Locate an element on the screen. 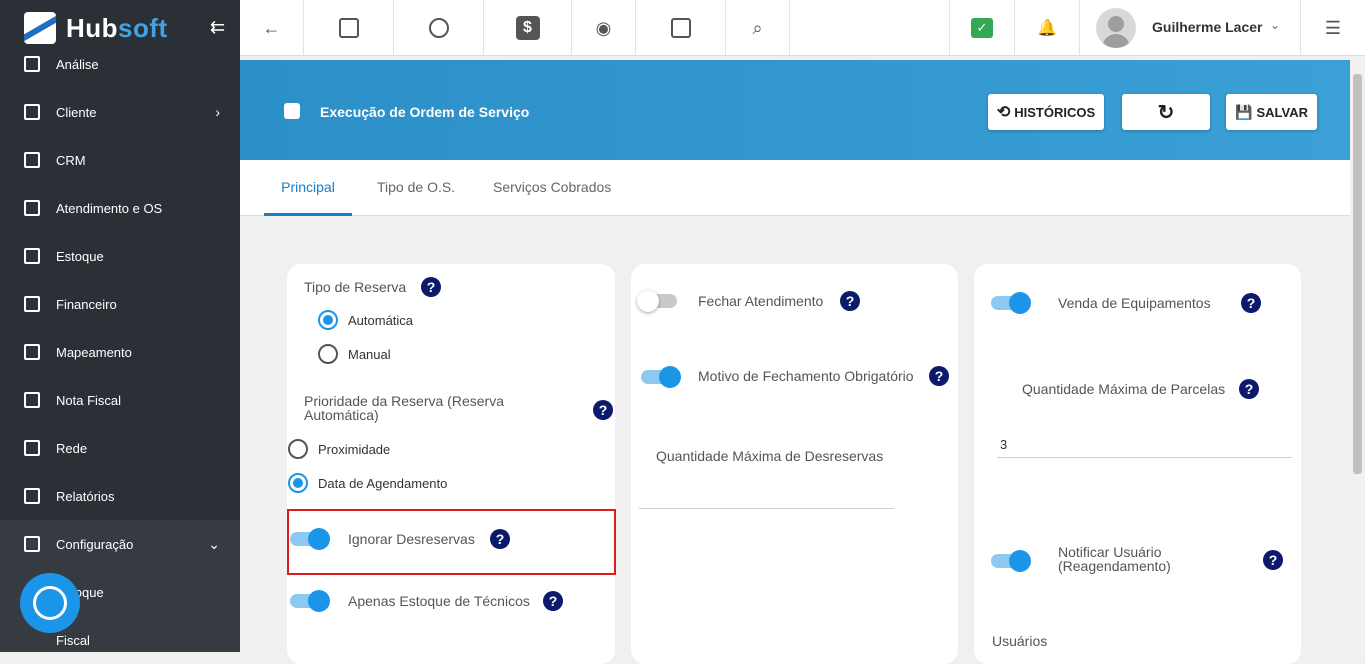 This screenshot has height=664, width=1365. eye-icon: ◉ is located at coordinates (603, 27).